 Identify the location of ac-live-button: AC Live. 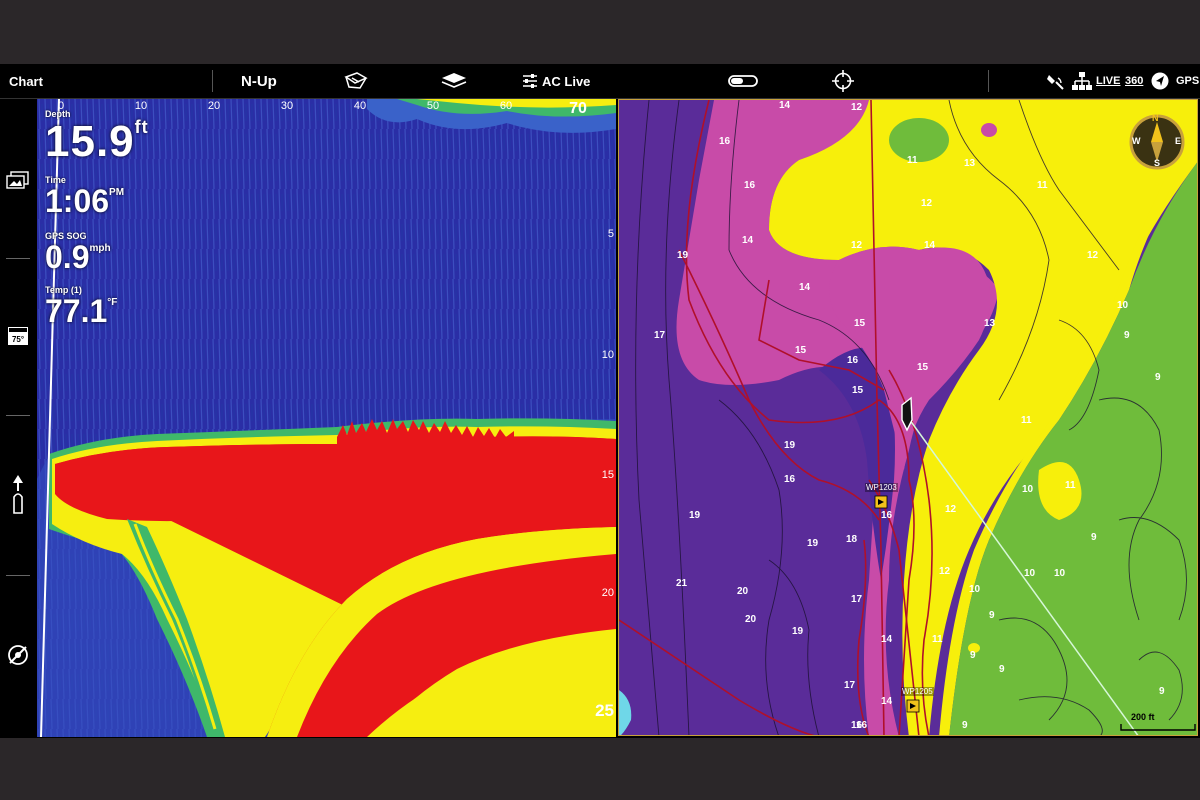
(556, 81).